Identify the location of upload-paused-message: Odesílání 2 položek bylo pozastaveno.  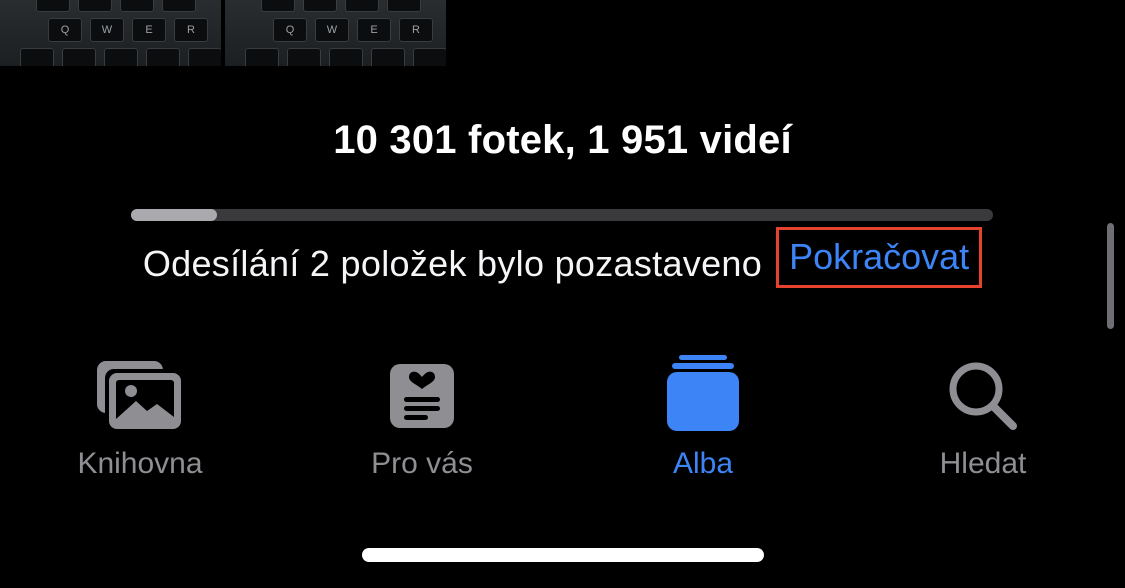
(452, 263).